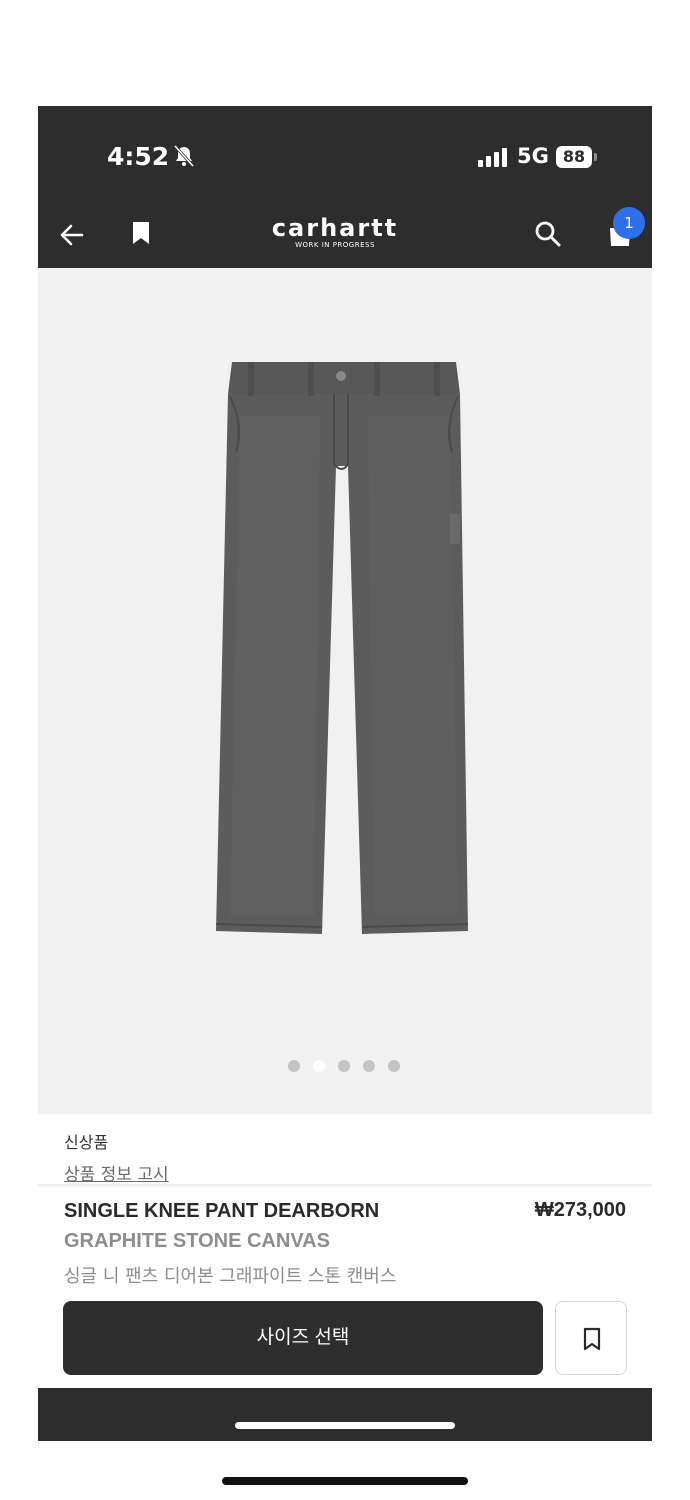 This screenshot has height=1500, width=690. What do you see at coordinates (345, 154) in the screenshot?
I see `status-bar: 4:52 5G 88` at bounding box center [345, 154].